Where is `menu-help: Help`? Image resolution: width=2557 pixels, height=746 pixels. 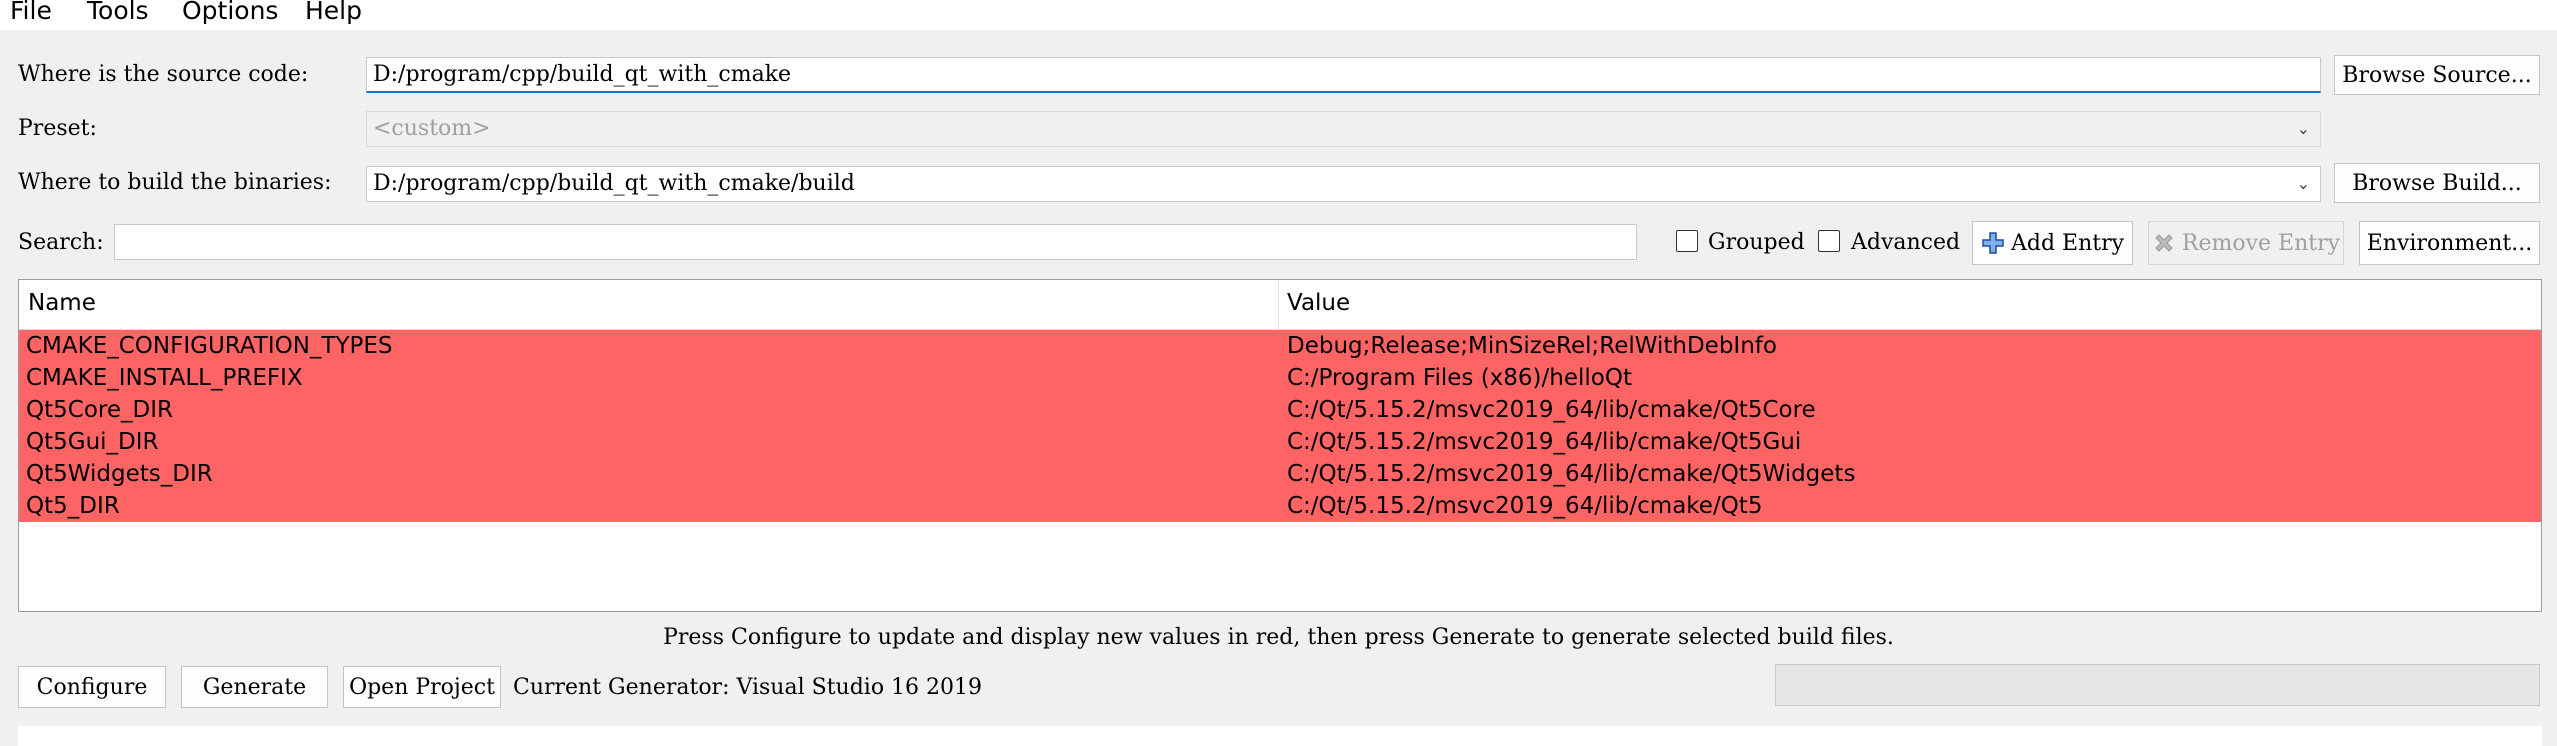
menu-help: Help is located at coordinates (333, 12).